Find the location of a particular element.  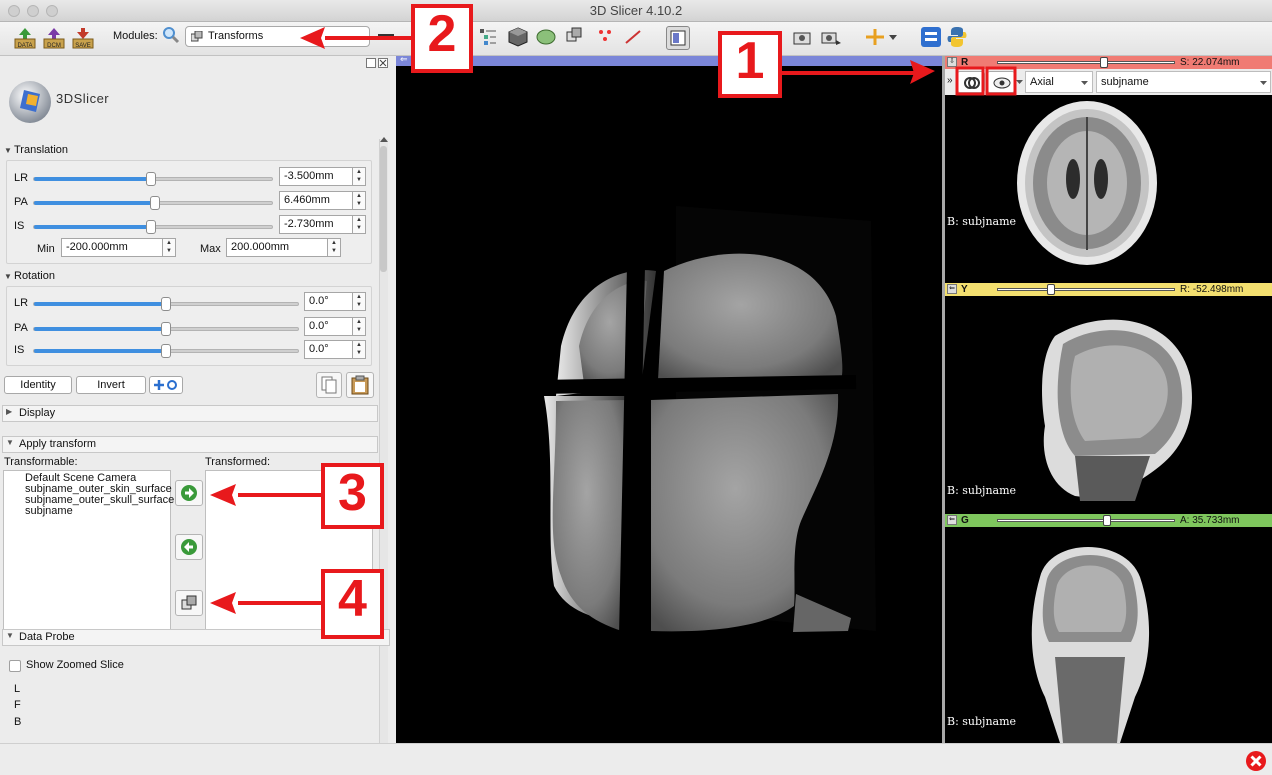

arrow-head-3-icon is located at coordinates (223, 495).